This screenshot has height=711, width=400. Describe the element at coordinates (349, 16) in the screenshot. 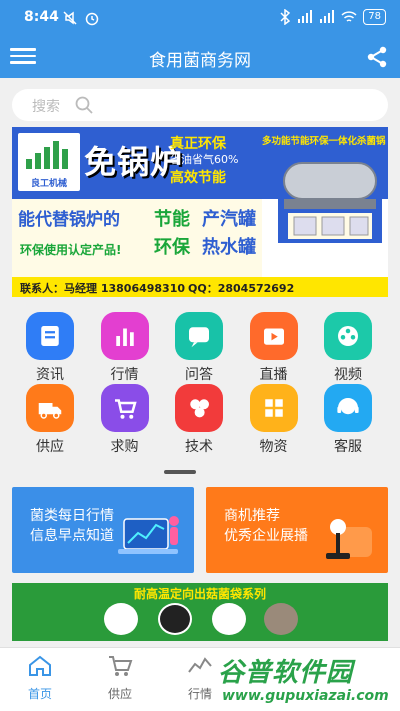

I see `wifi-icon` at that location.